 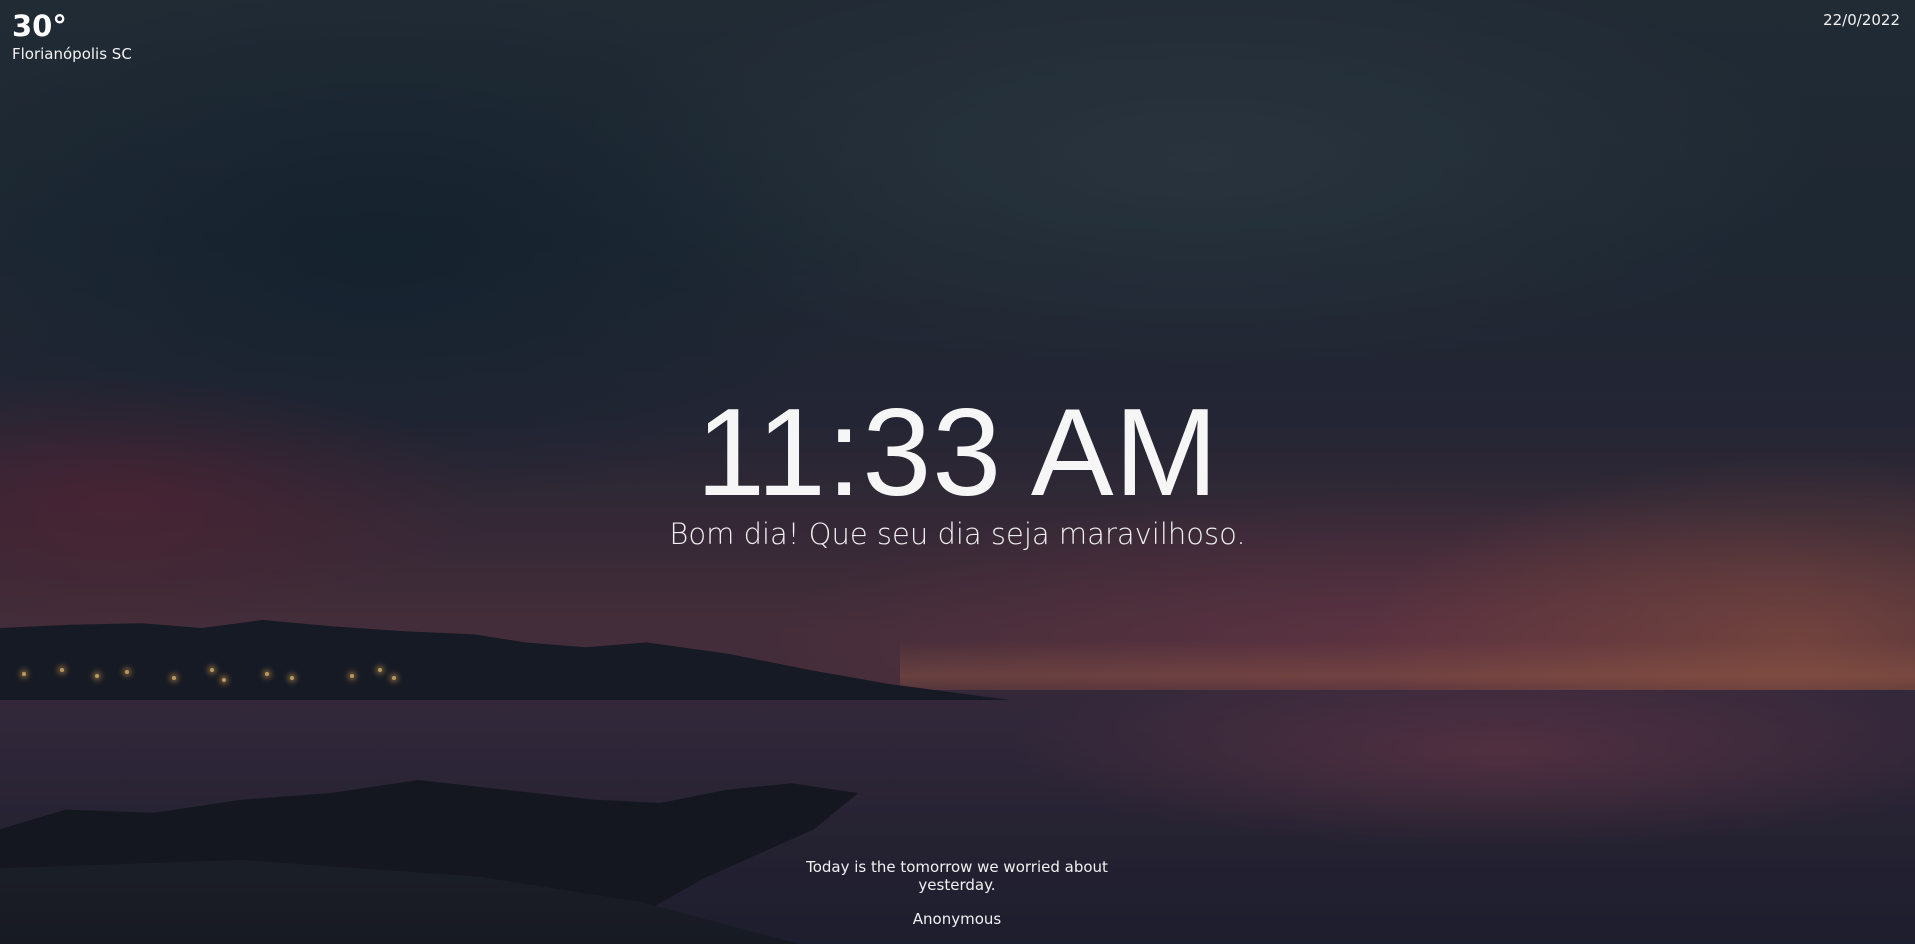 I want to click on quote-author: Anonymous, so click(x=957, y=919).